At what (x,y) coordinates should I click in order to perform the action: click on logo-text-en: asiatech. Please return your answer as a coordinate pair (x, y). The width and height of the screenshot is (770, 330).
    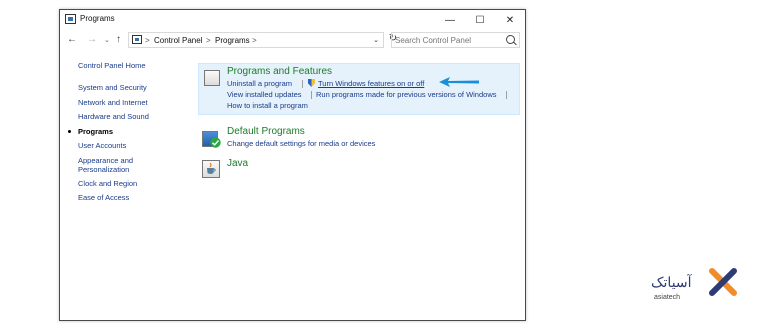
    Looking at the image, I should click on (667, 297).